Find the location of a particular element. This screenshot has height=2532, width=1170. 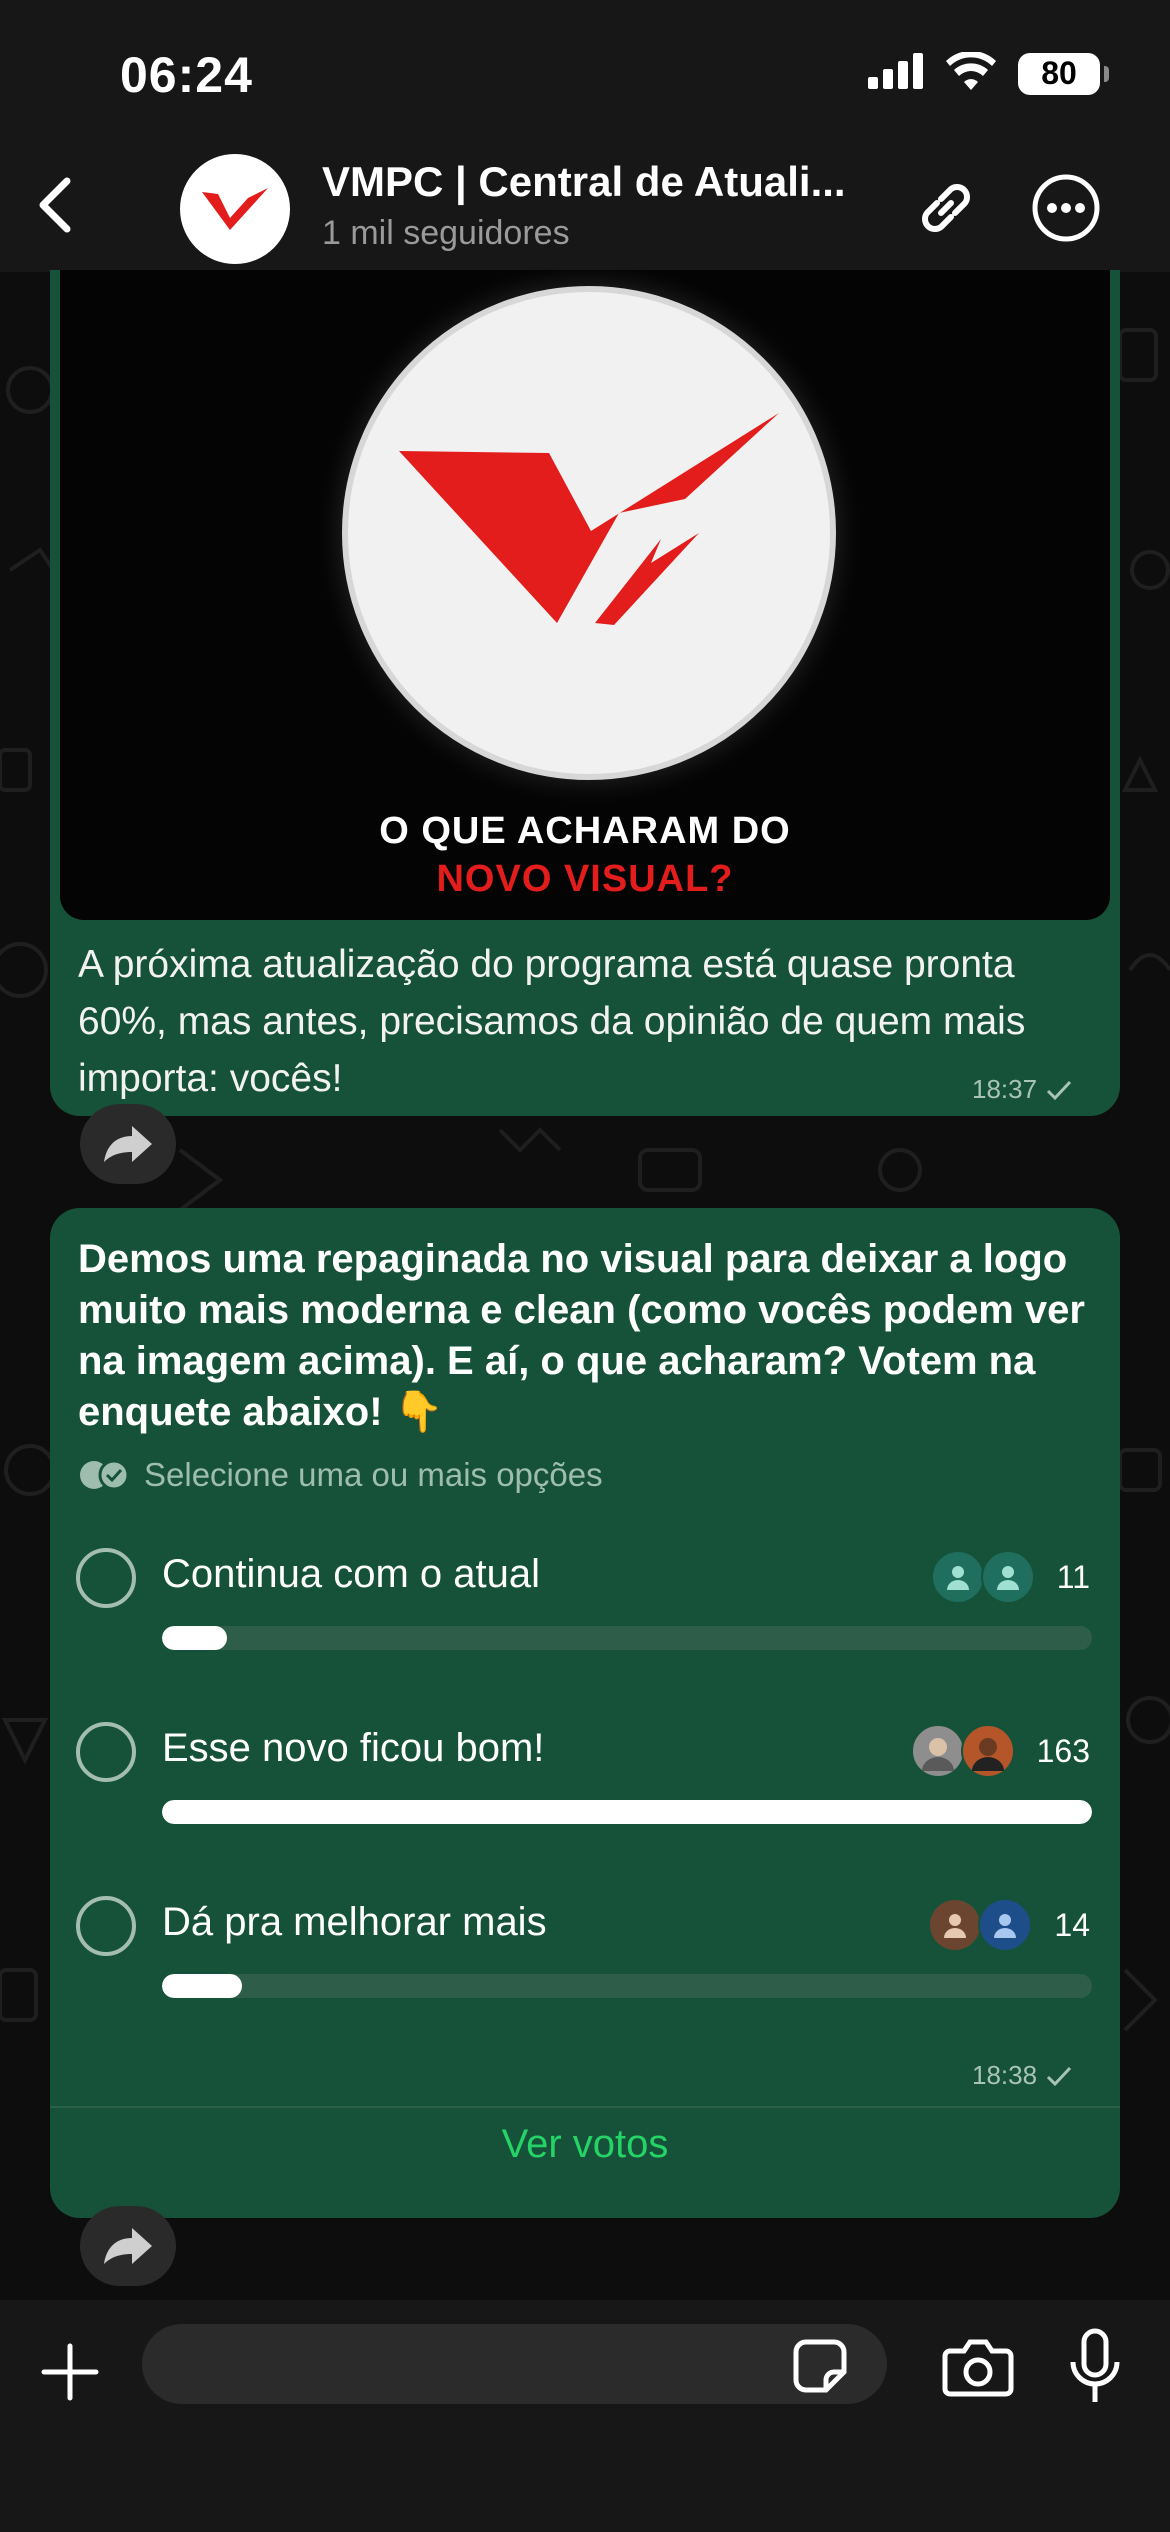

status-bar: 06:24 80 is located at coordinates (585, 75).